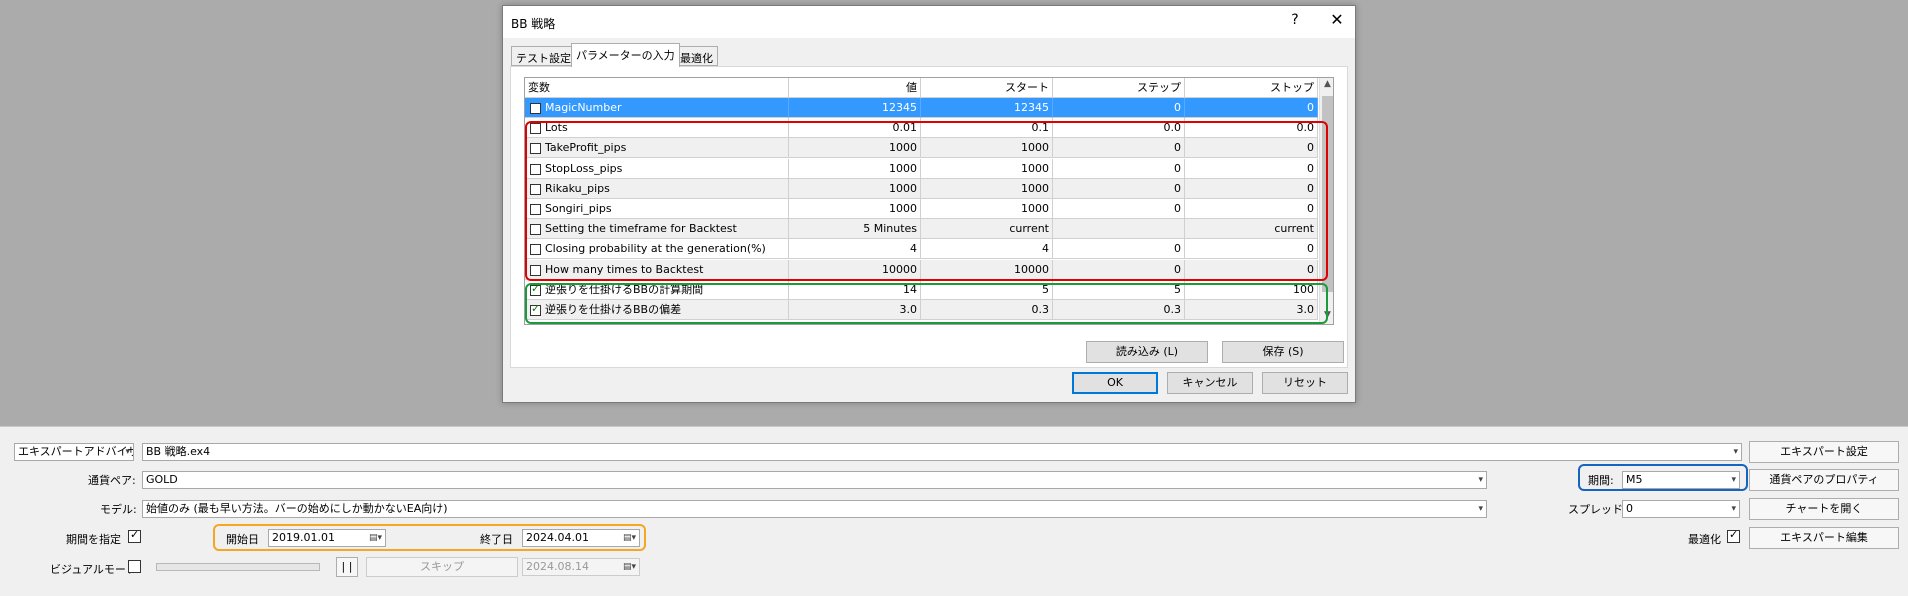 Image resolution: width=1908 pixels, height=596 pixels. What do you see at coordinates (1681, 509) in the screenshot?
I see `spread-combo: 0 ▾` at bounding box center [1681, 509].